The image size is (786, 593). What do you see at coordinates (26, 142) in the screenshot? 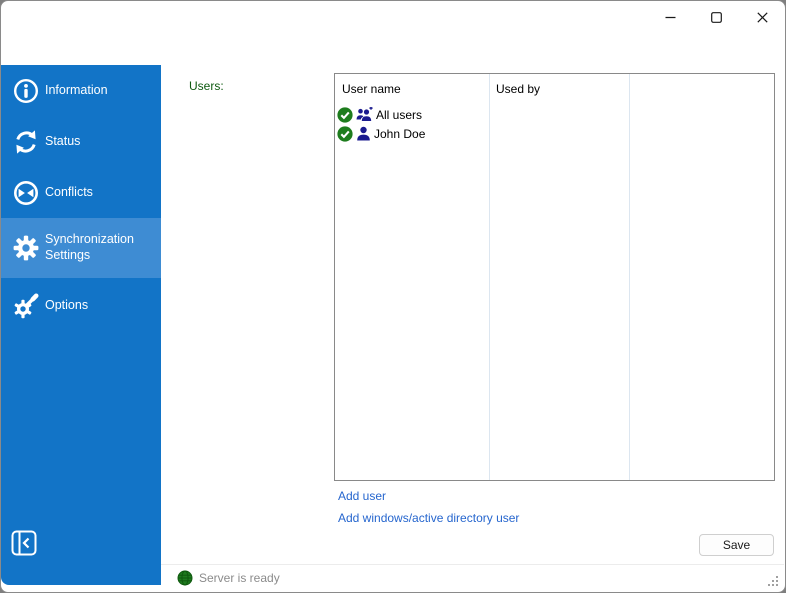
I see `sync-icon` at bounding box center [26, 142].